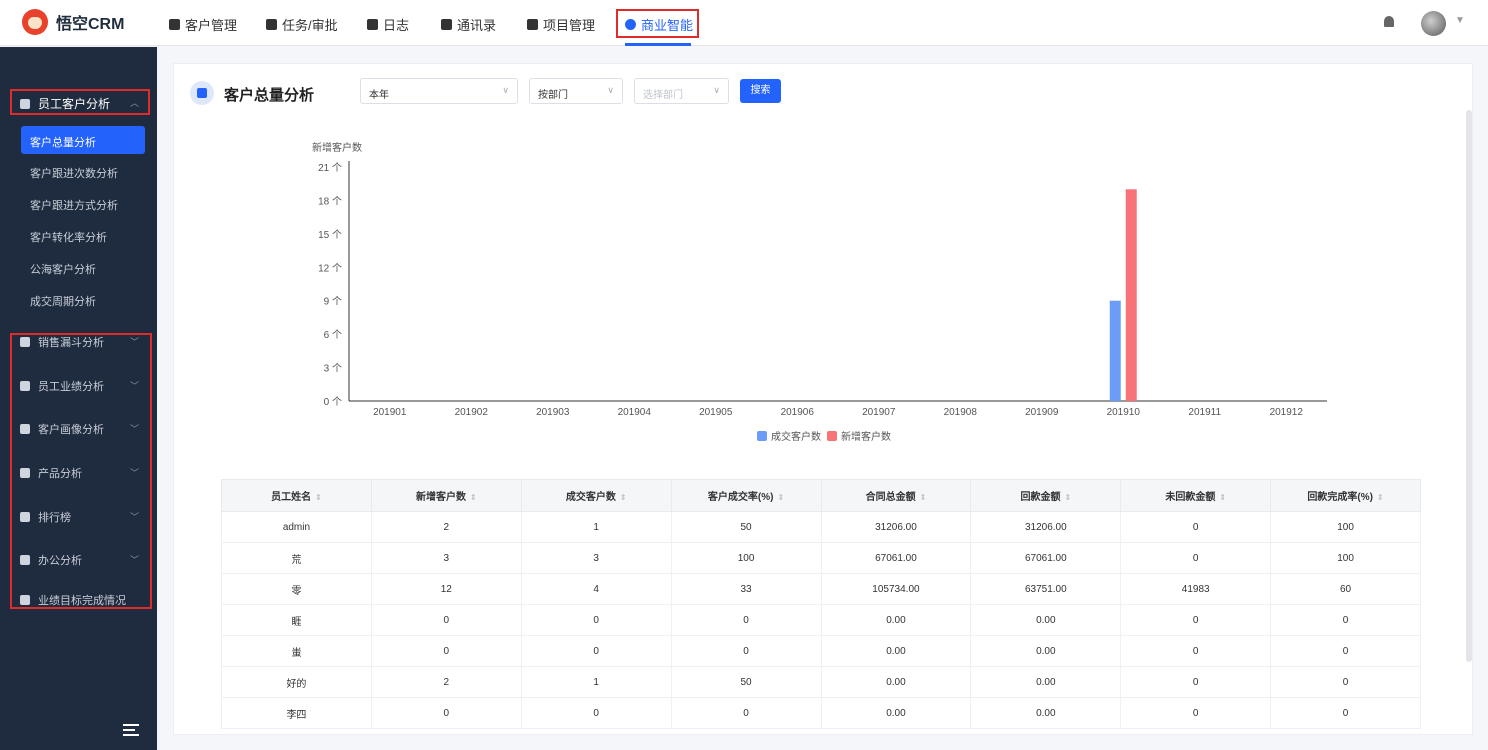 The height and width of the screenshot is (750, 1488). I want to click on nav-project-management: 项目管理, so click(561, 24).